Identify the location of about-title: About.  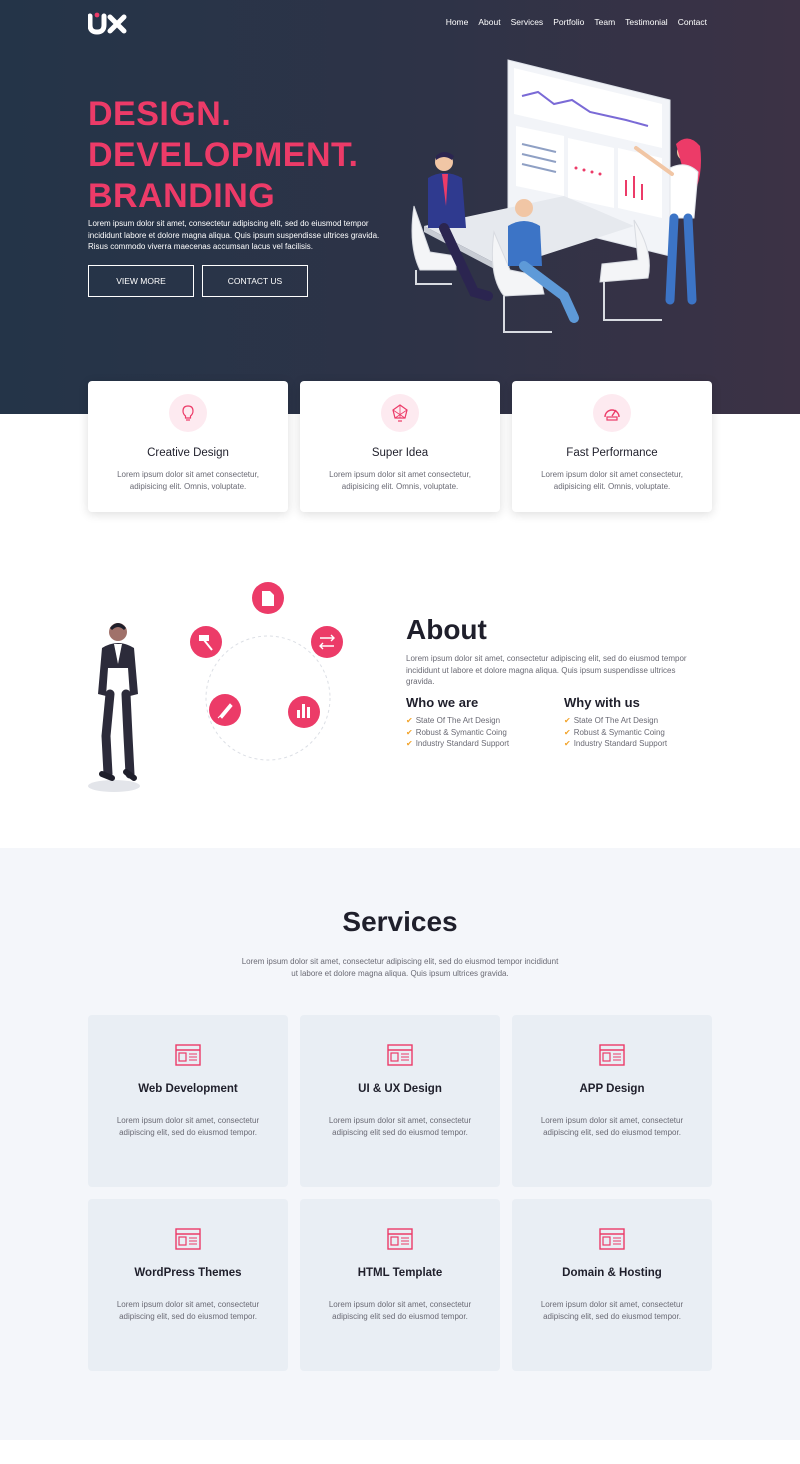
(446, 629).